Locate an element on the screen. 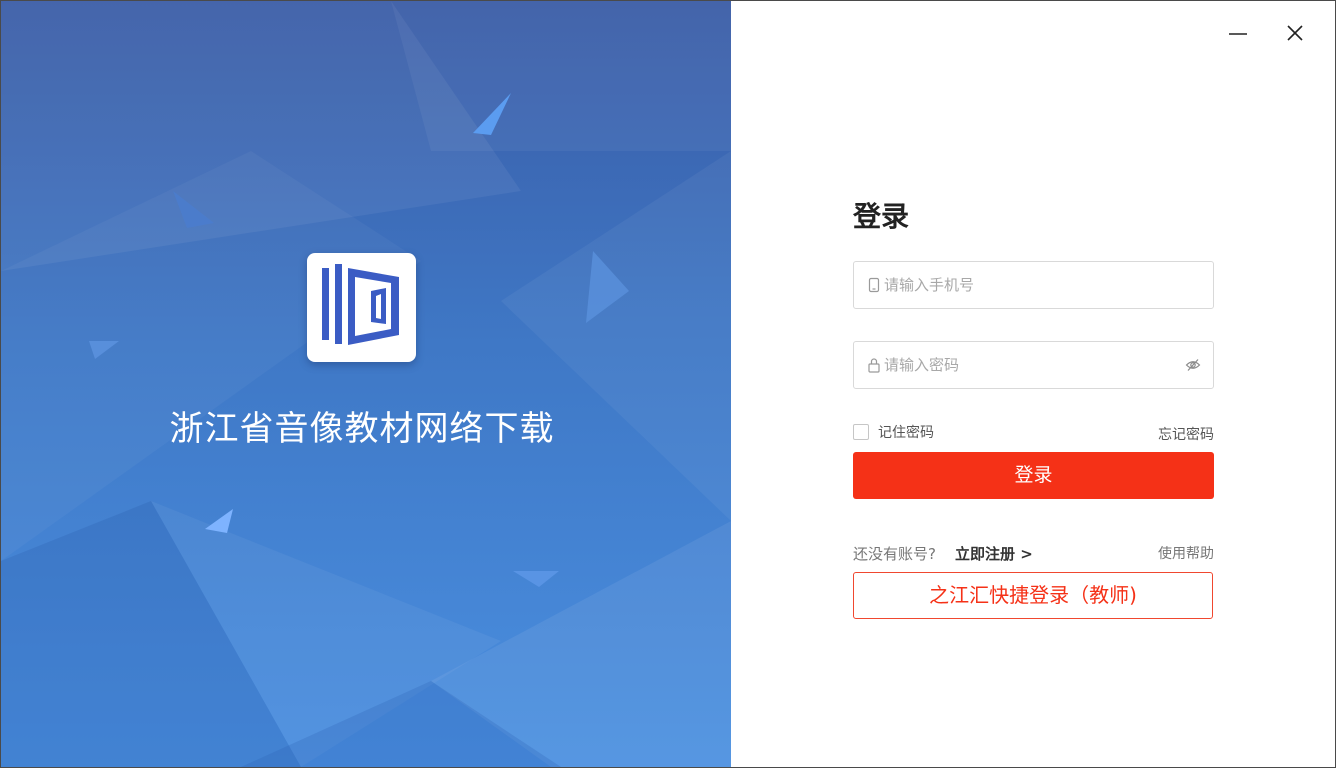 The width and height of the screenshot is (1336, 768). close-icon is located at coordinates (1295, 33).